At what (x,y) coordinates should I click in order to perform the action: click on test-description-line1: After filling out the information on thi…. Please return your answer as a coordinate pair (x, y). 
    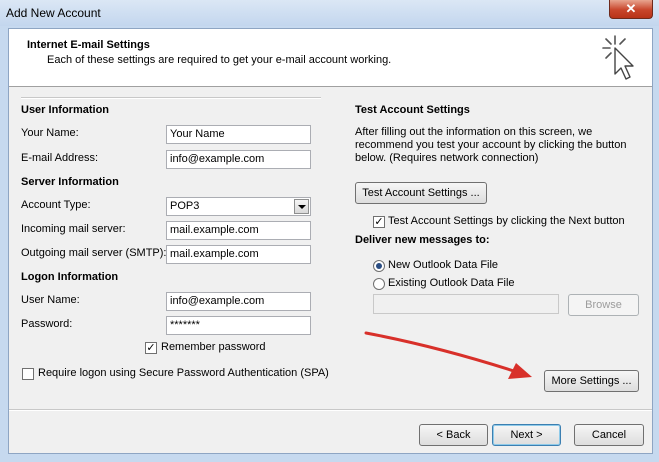
    Looking at the image, I should click on (474, 132).